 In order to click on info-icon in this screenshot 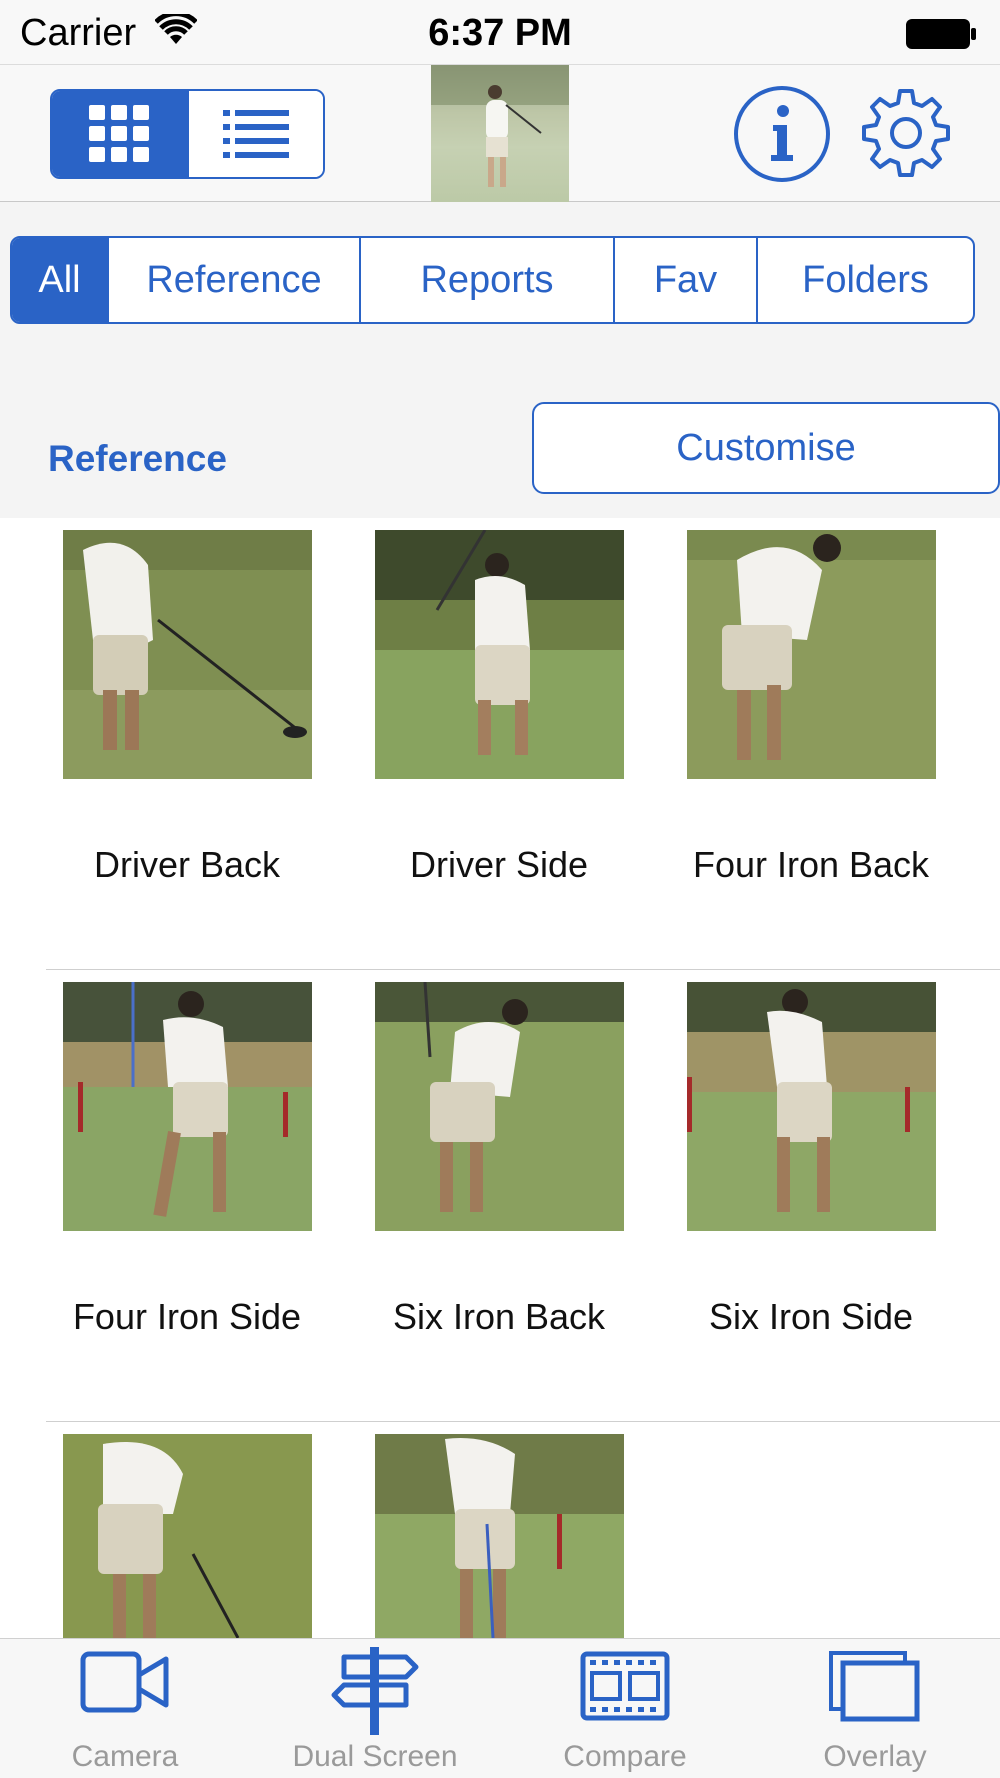, I will do `click(782, 134)`.